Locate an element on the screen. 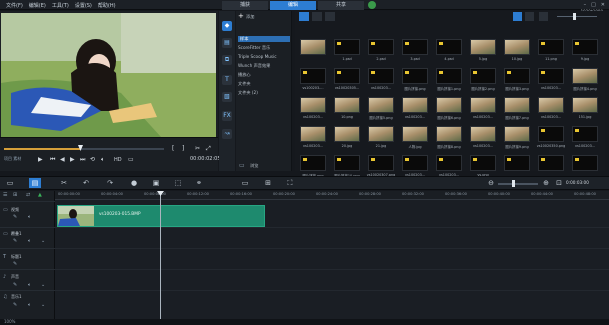 The height and width of the screenshot is (325, 609). redo-icon: ↷ is located at coordinates (110, 183).